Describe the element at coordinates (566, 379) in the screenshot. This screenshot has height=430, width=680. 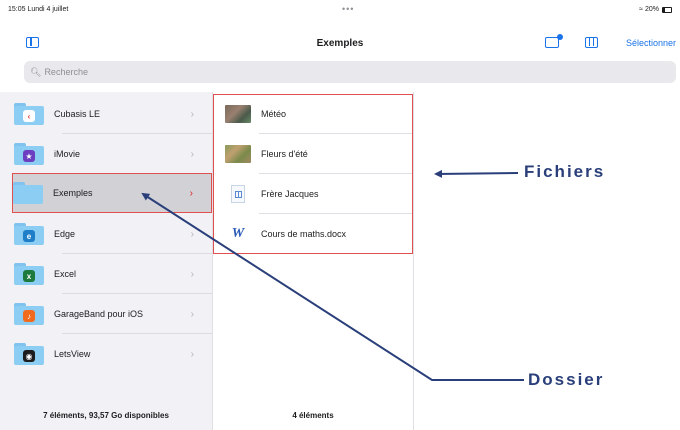
I see `annotation-dossier: Dossier` at that location.